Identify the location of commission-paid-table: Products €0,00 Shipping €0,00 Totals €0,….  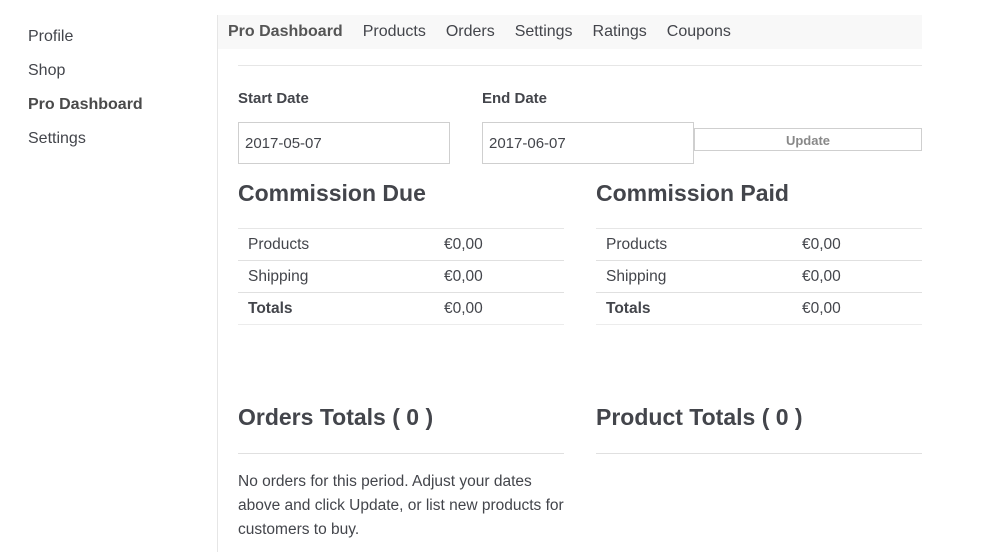
(759, 276).